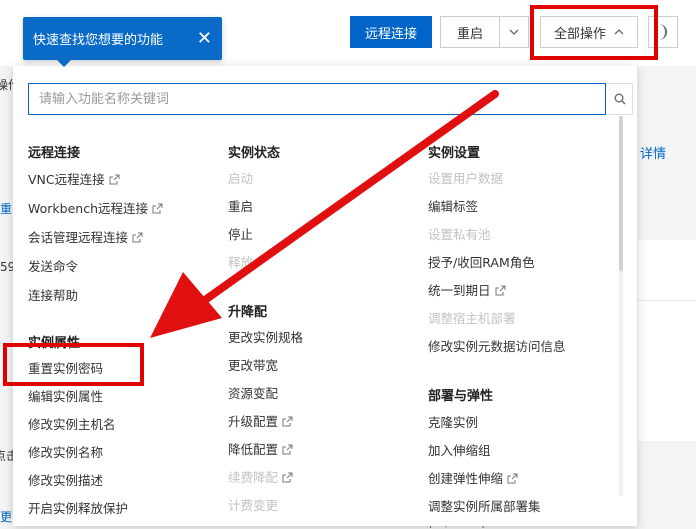  I want to click on menu-item-label: 加入伸缩组, so click(459, 450).